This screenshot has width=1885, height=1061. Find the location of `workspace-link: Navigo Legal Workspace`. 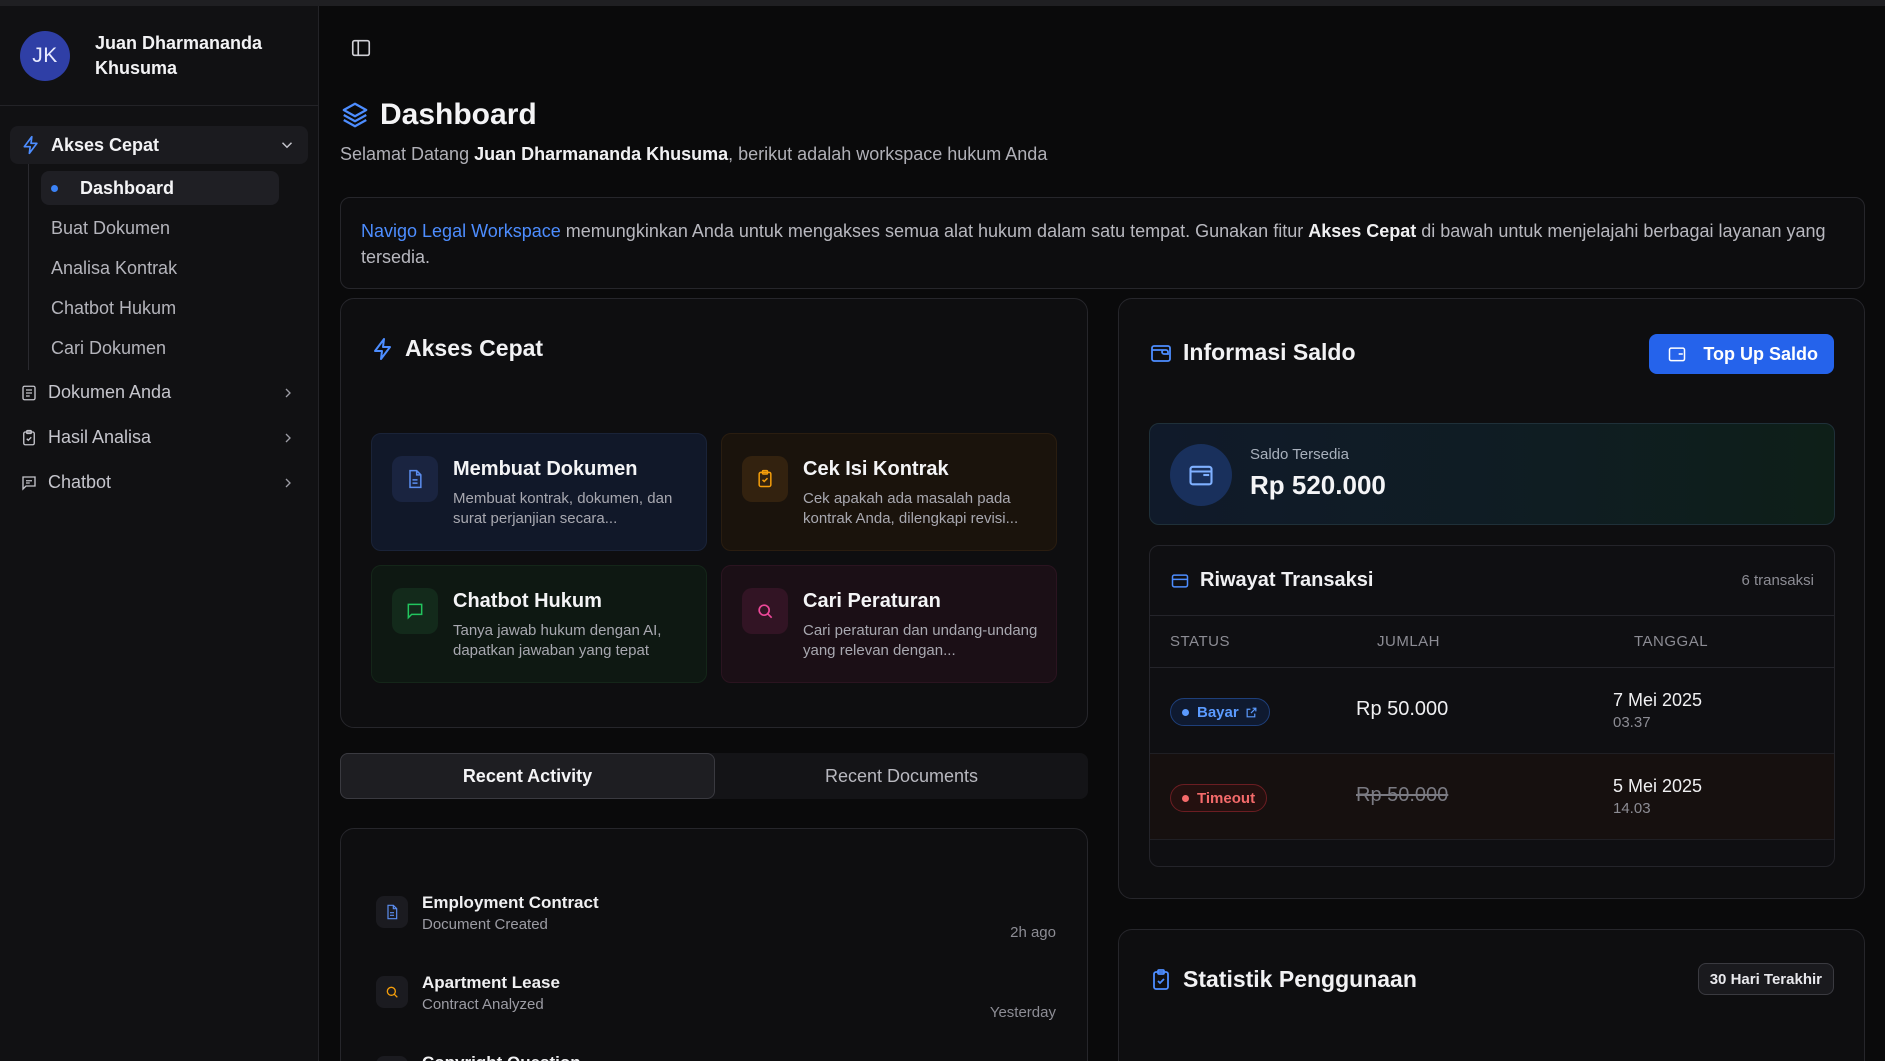

workspace-link: Navigo Legal Workspace is located at coordinates (461, 231).